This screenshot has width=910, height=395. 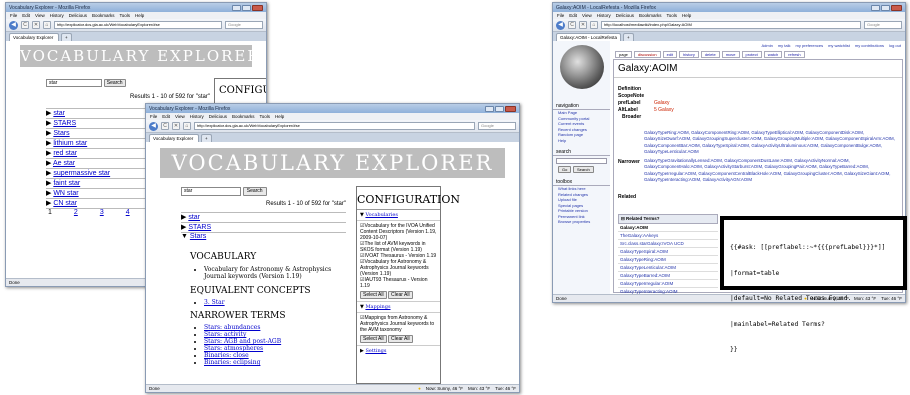 What do you see at coordinates (81, 173) in the screenshot?
I see `item-link: supermassive star` at bounding box center [81, 173].